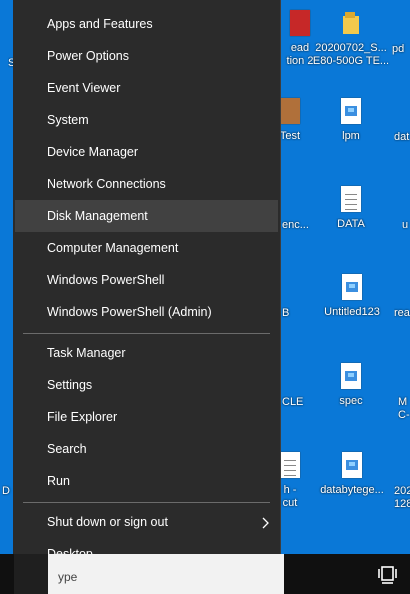 The image size is (410, 594). I want to click on desktop-icon: rea, so click(402, 313).